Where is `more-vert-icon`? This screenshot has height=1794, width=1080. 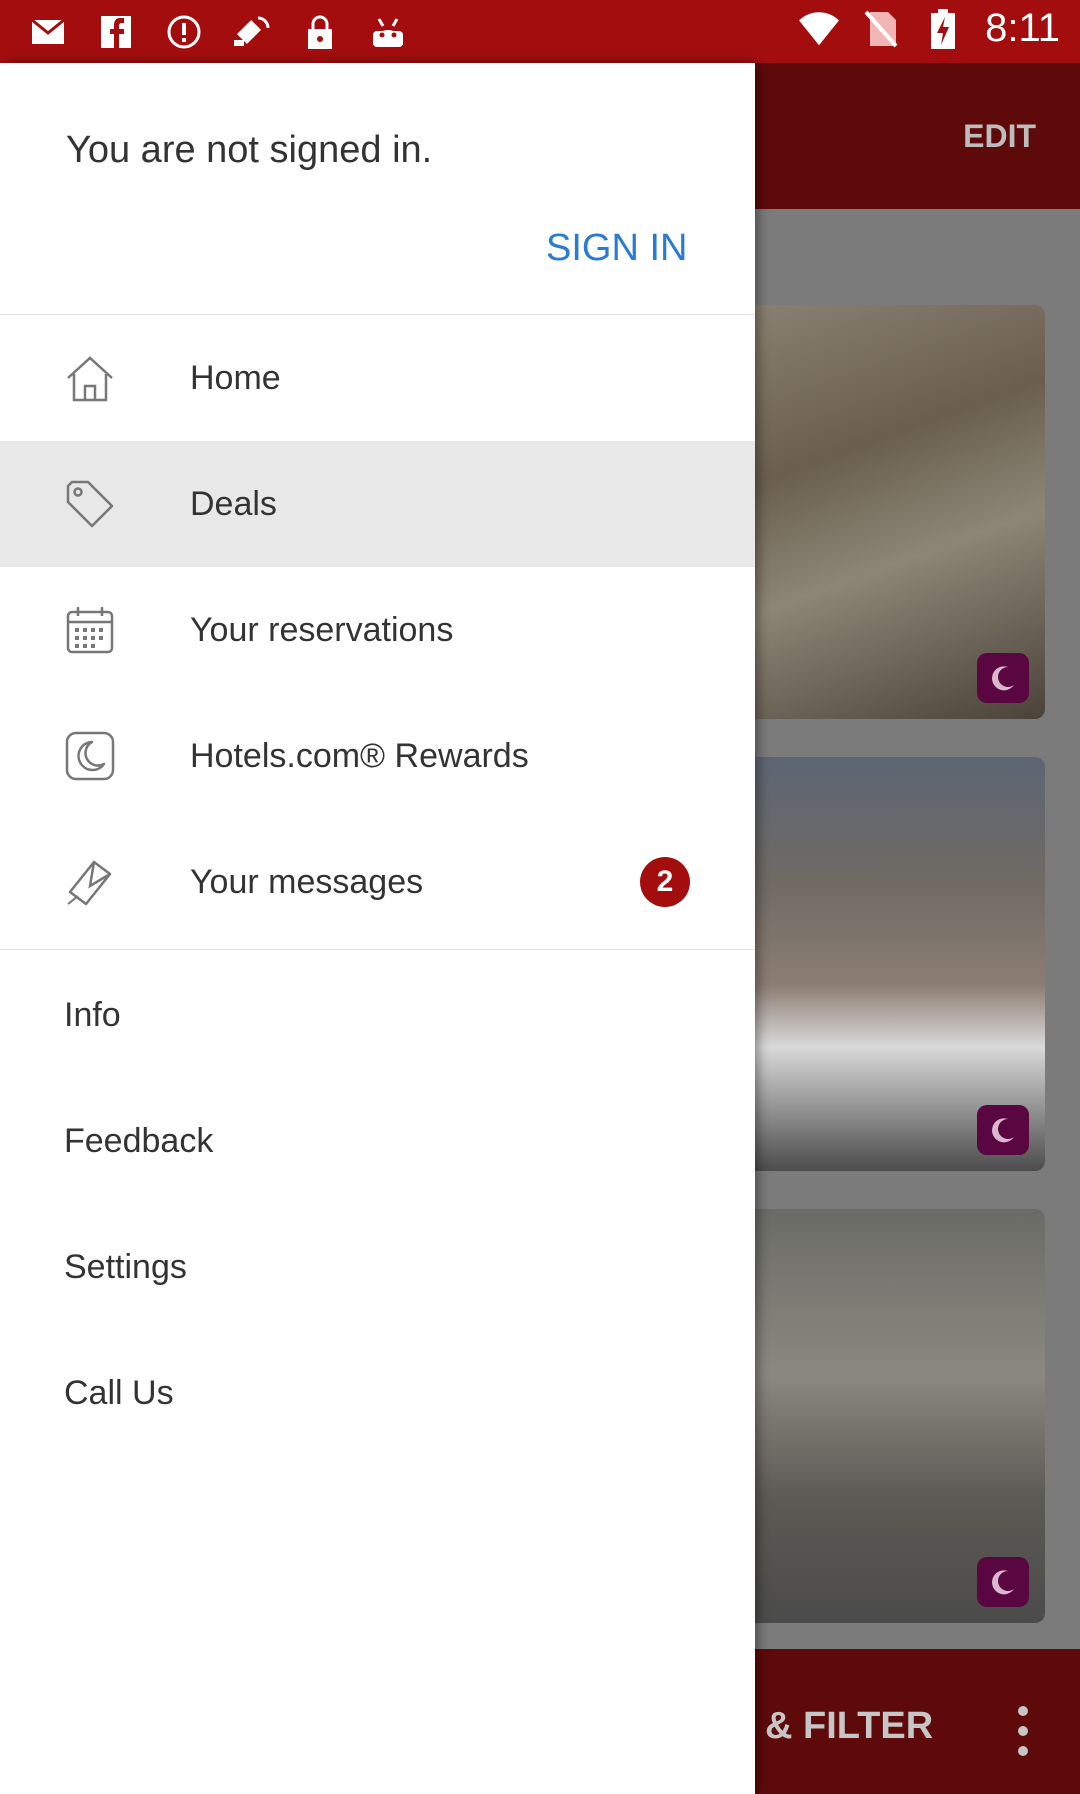 more-vert-icon is located at coordinates (1024, 1731).